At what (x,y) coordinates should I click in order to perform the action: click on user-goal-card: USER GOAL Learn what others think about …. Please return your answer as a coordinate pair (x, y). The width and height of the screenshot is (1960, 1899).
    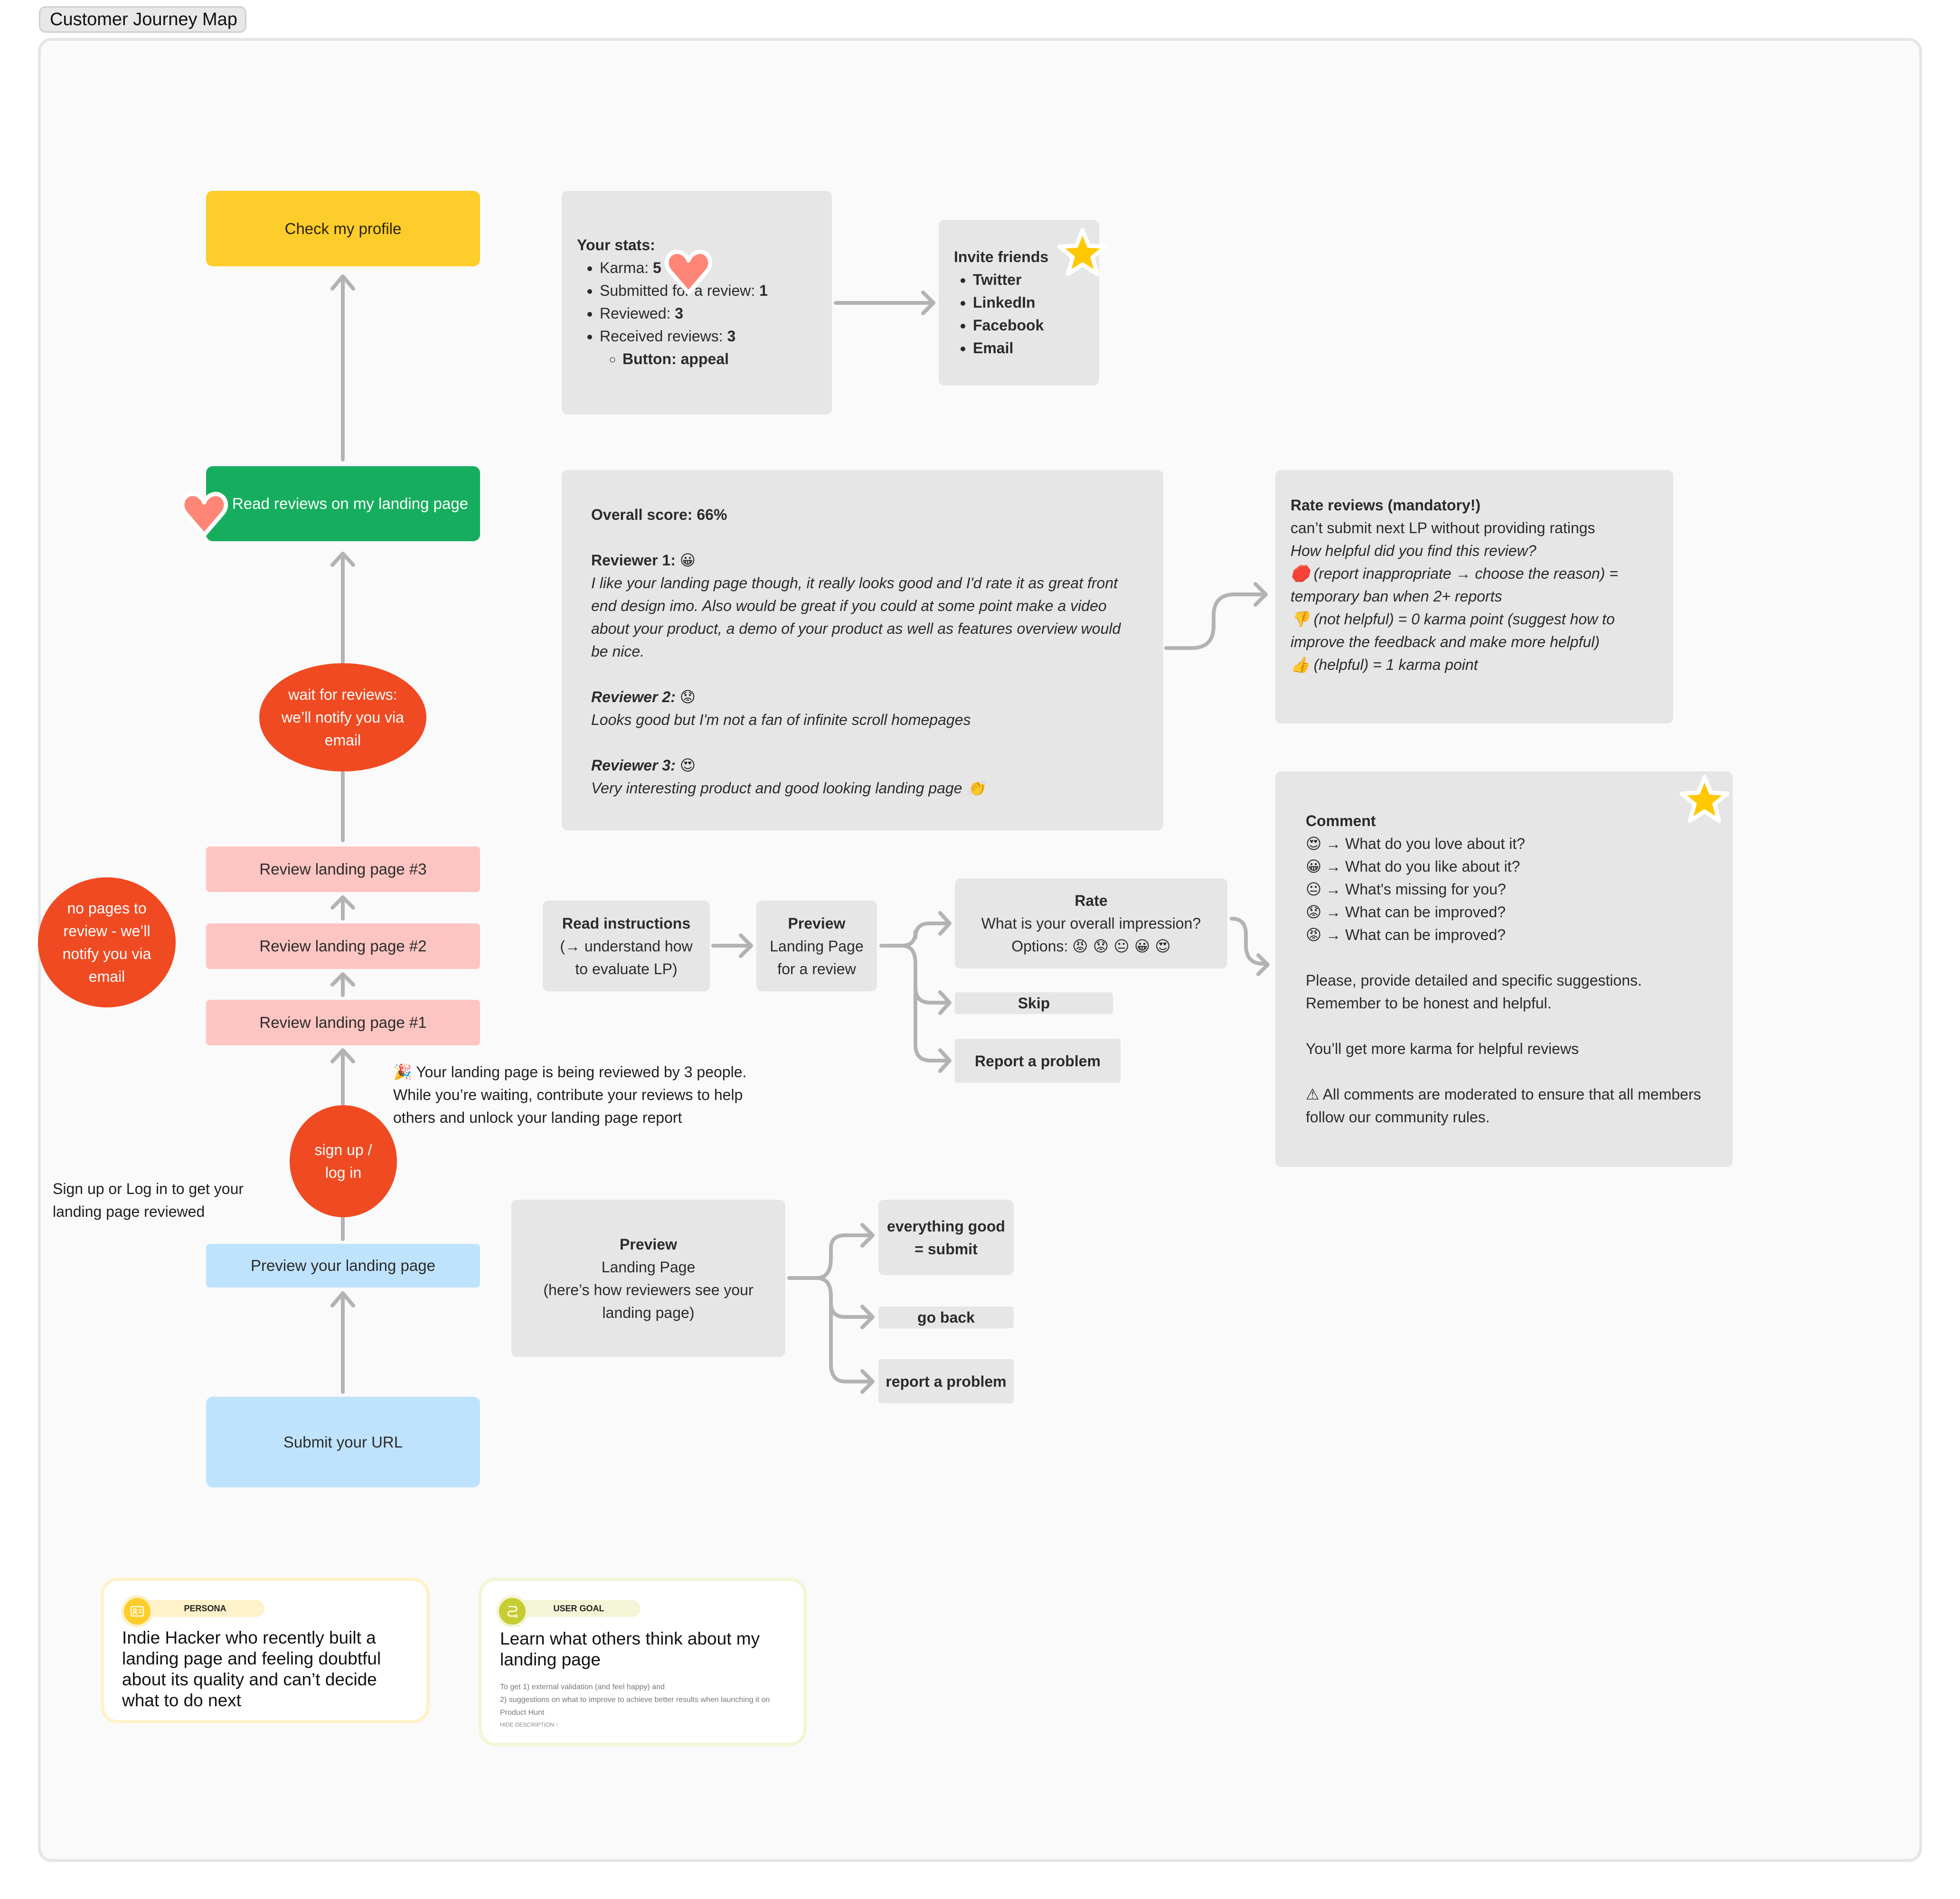
    Looking at the image, I should click on (643, 1662).